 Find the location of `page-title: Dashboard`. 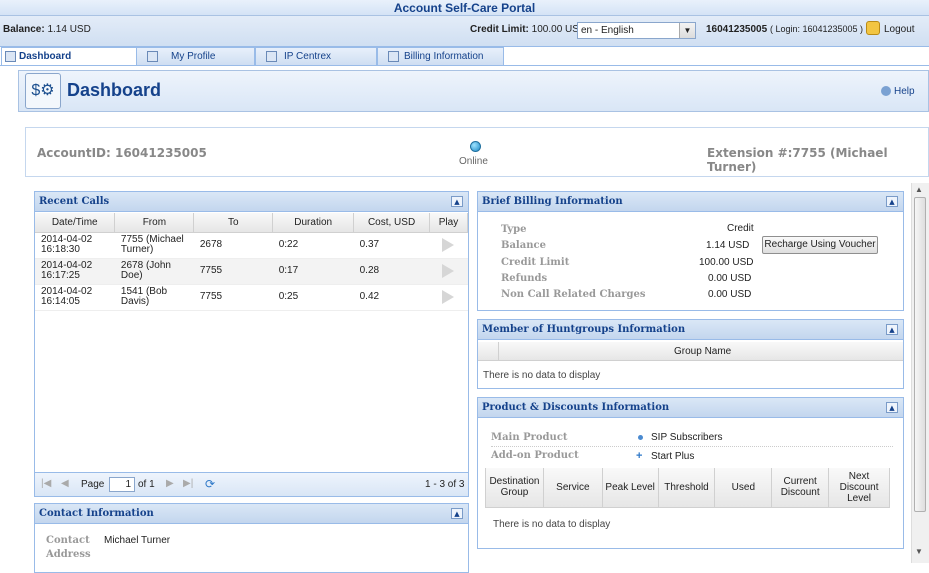

page-title: Dashboard is located at coordinates (114, 90).